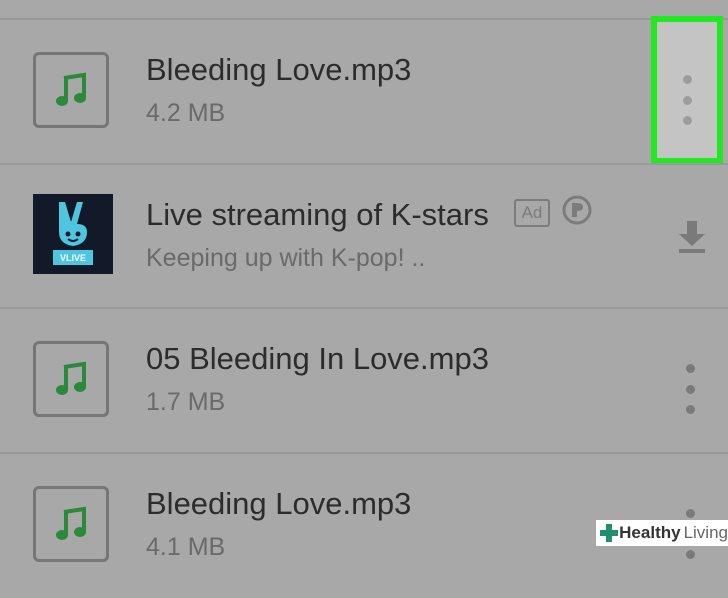 This screenshot has width=728, height=598. Describe the element at coordinates (186, 547) in the screenshot. I see `item-size: 4.1 MB` at that location.